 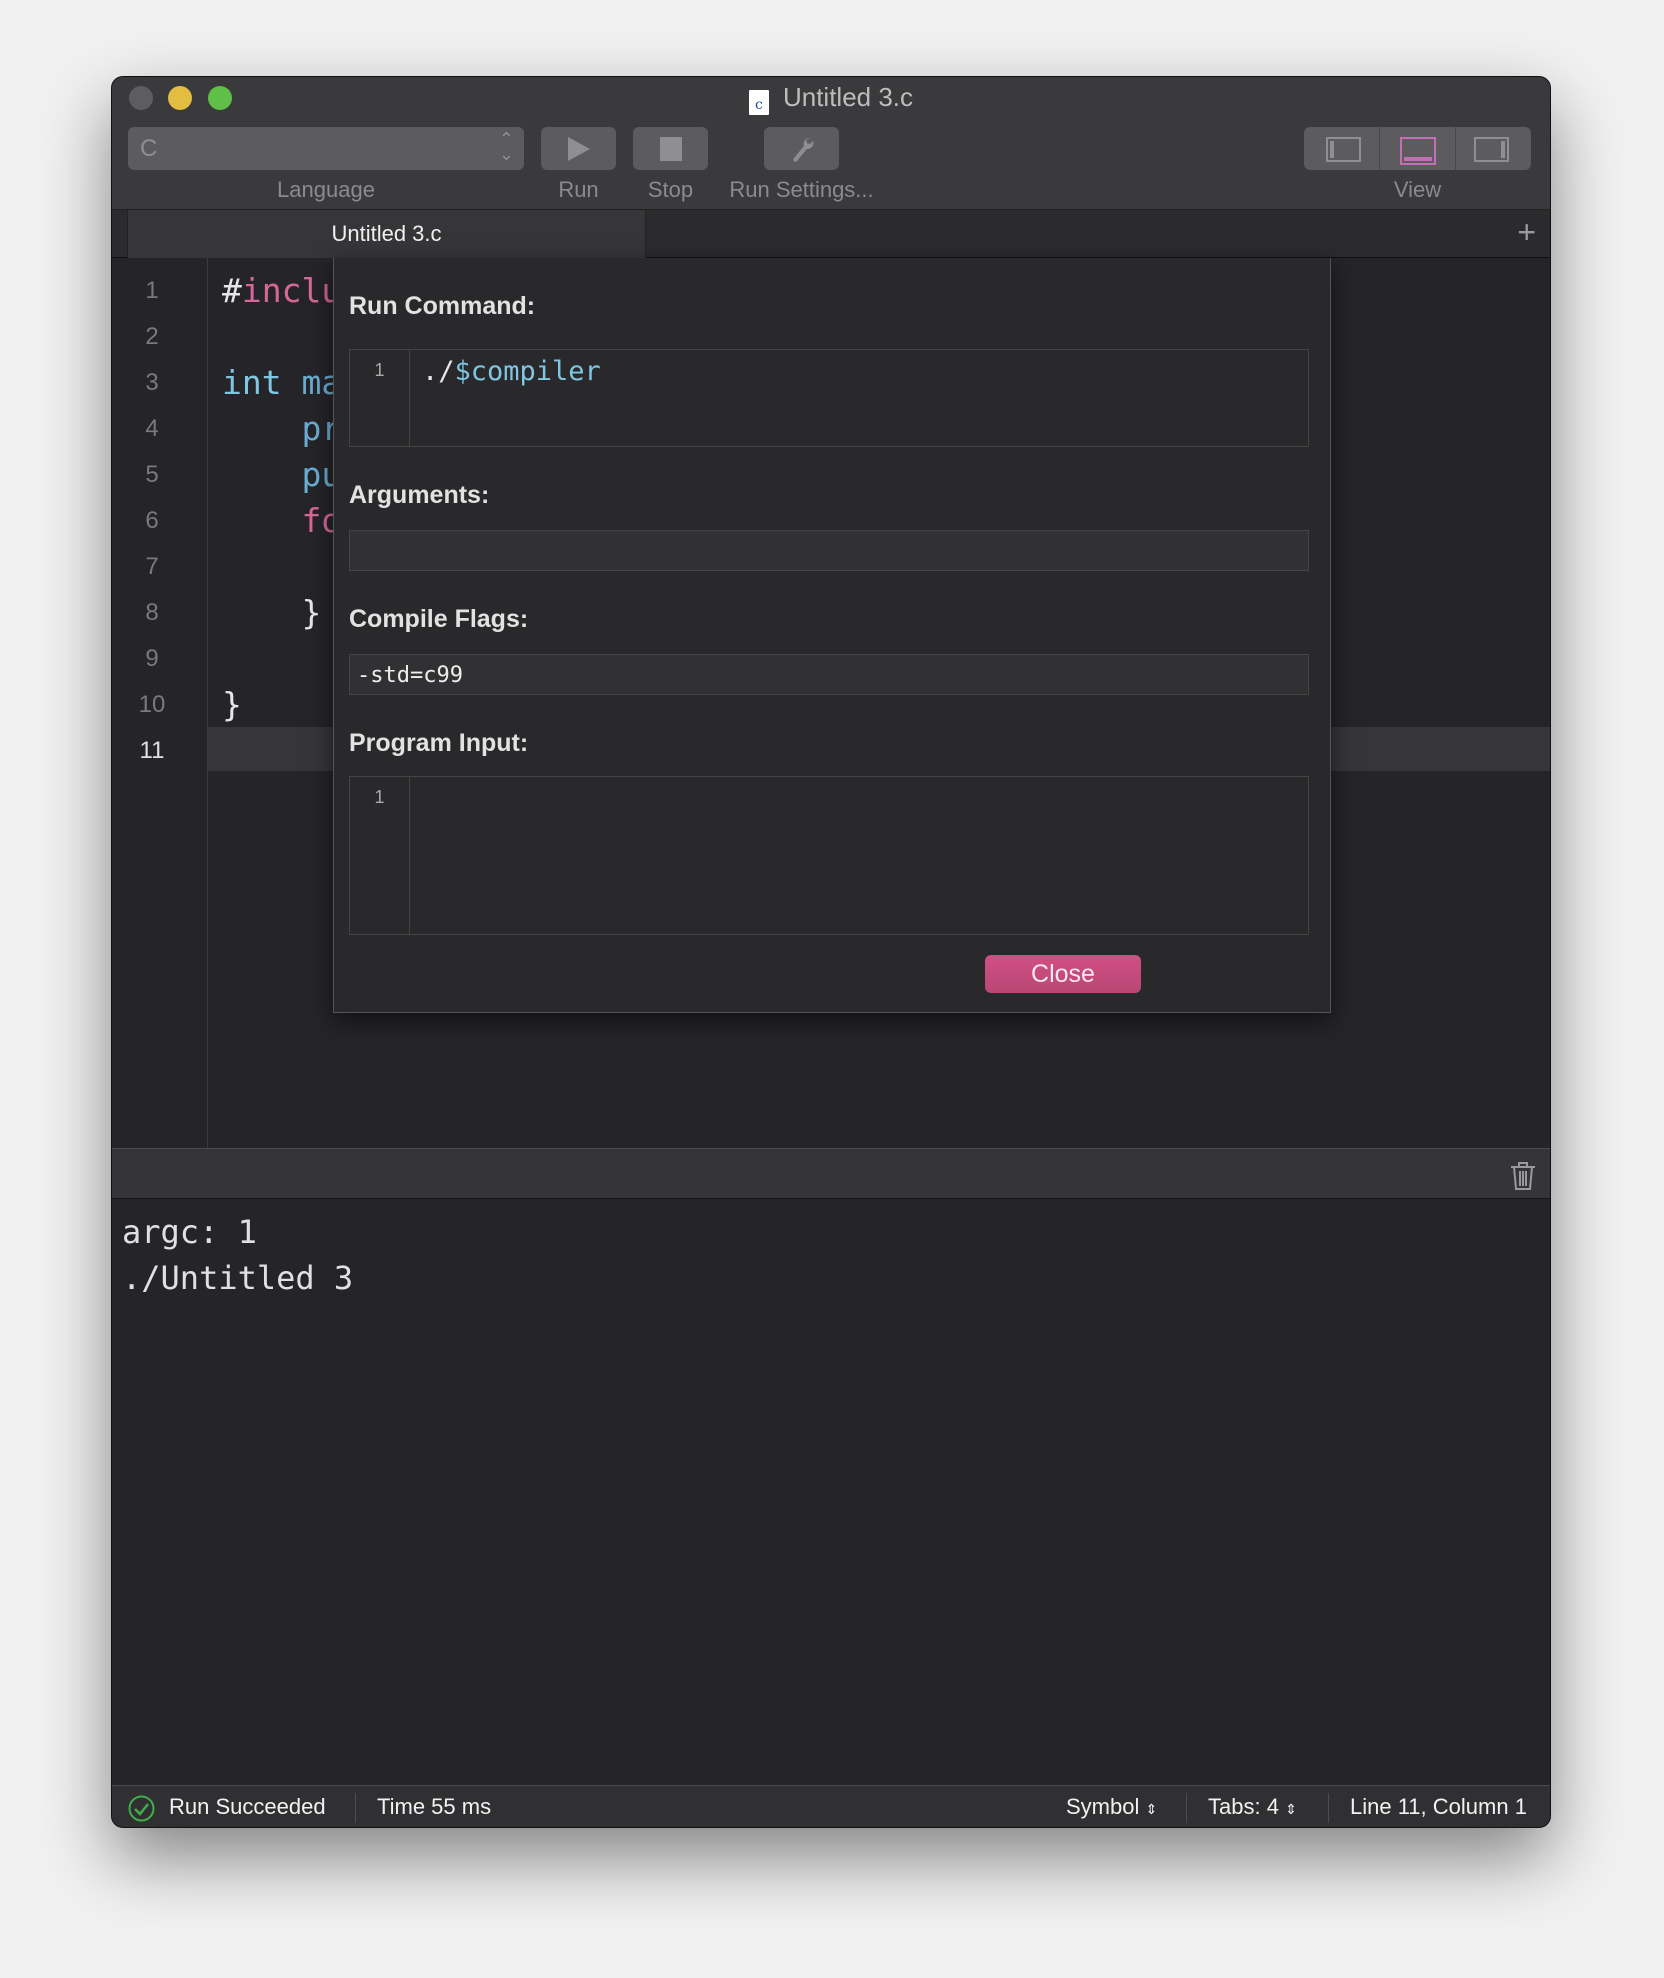 I want to click on program-input-editor: 1, so click(x=829, y=855).